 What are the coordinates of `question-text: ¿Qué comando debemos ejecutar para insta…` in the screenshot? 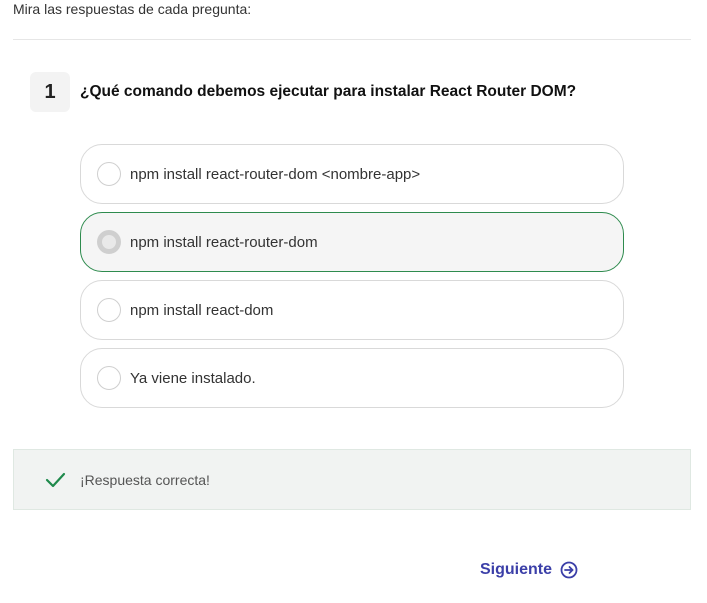 It's located at (328, 91).